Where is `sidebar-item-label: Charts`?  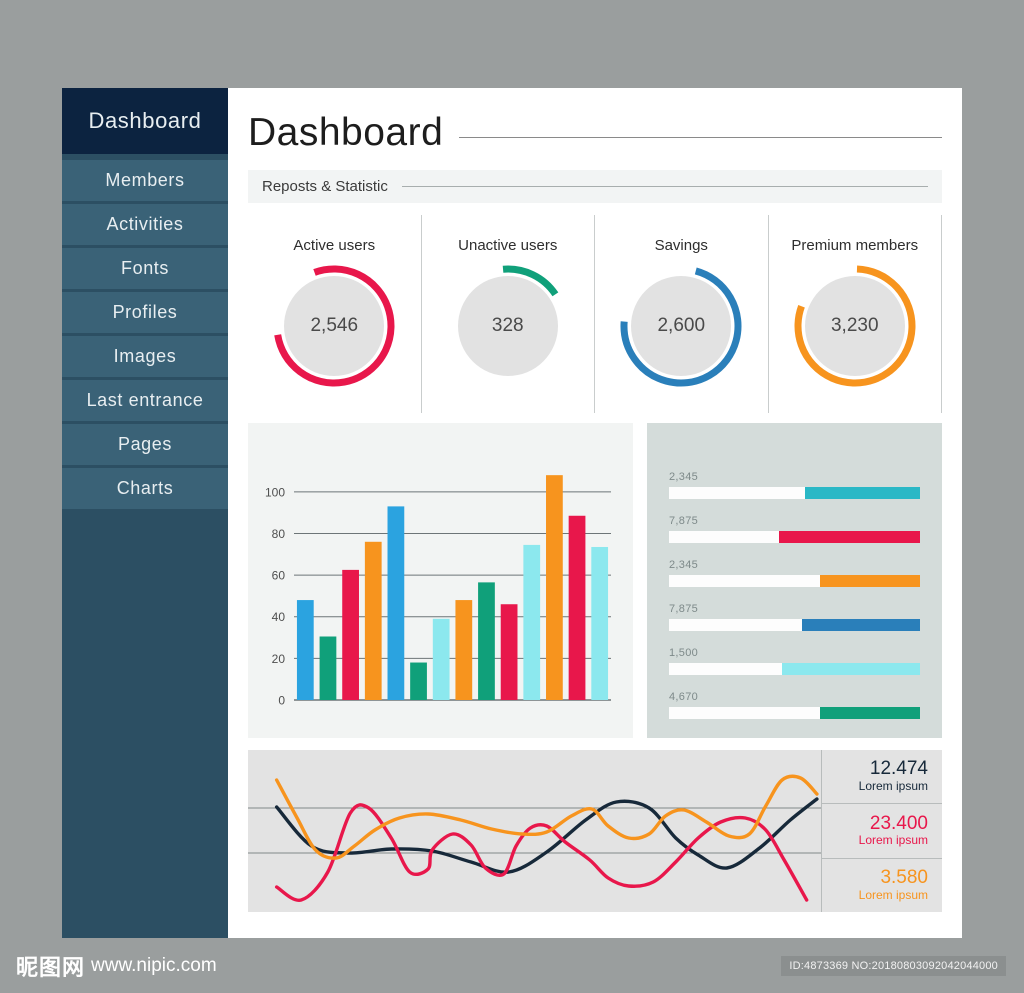
sidebar-item-label: Charts is located at coordinates (145, 488).